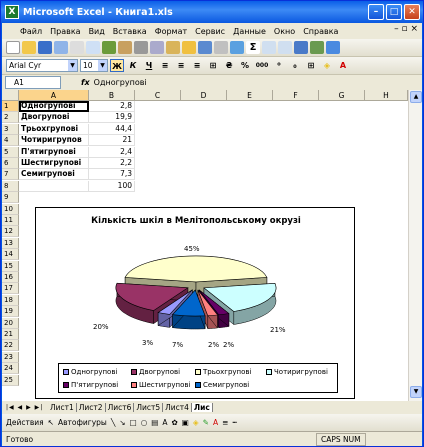  Describe the element at coordinates (301, 47) in the screenshot. I see `chart-wizard-icon` at that location.